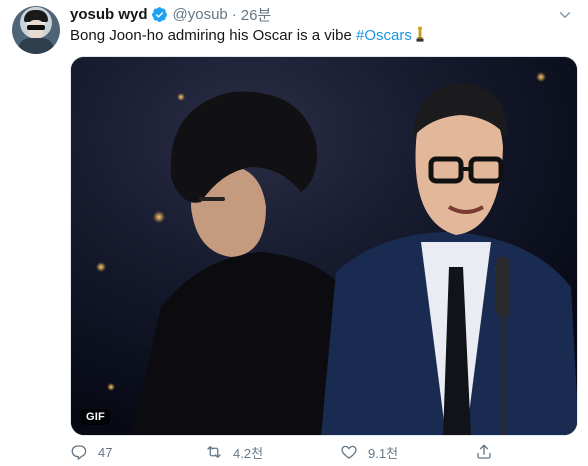 Image resolution: width=588 pixels, height=466 pixels. Describe the element at coordinates (272, 452) in the screenshot. I see `retweet-button: 4.2천` at that location.